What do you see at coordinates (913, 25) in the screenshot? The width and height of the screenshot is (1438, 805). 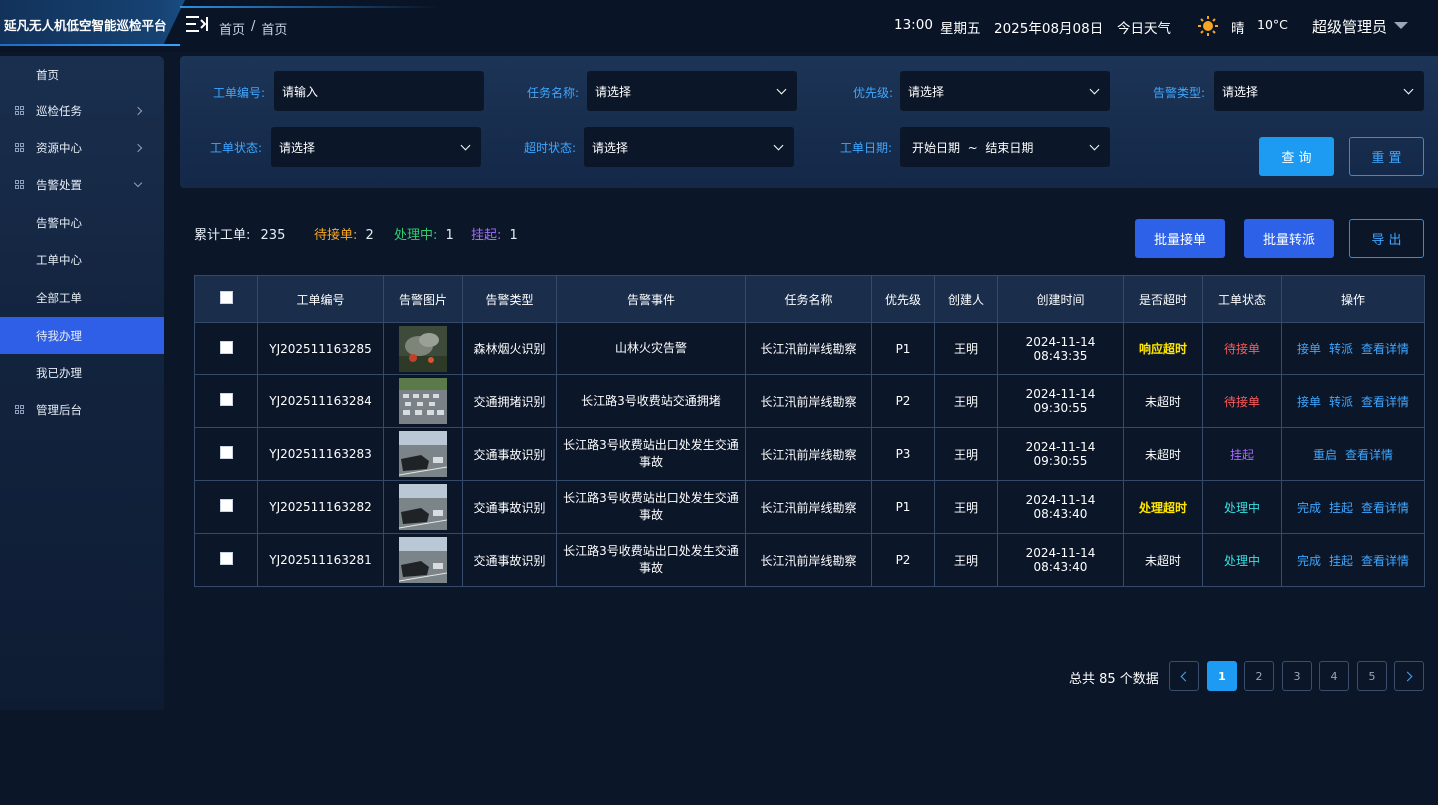 I see `header-time: 13:00` at bounding box center [913, 25].